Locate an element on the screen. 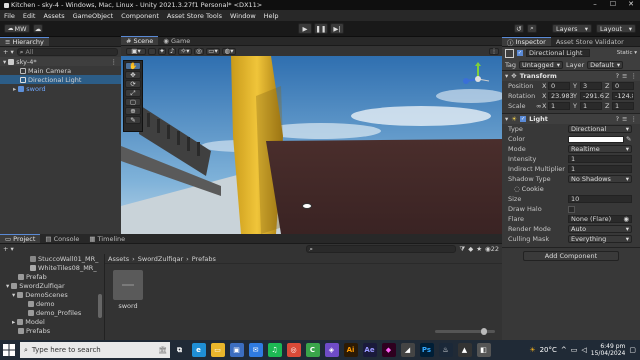  tab-scene: # Scene is located at coordinates (140, 40).